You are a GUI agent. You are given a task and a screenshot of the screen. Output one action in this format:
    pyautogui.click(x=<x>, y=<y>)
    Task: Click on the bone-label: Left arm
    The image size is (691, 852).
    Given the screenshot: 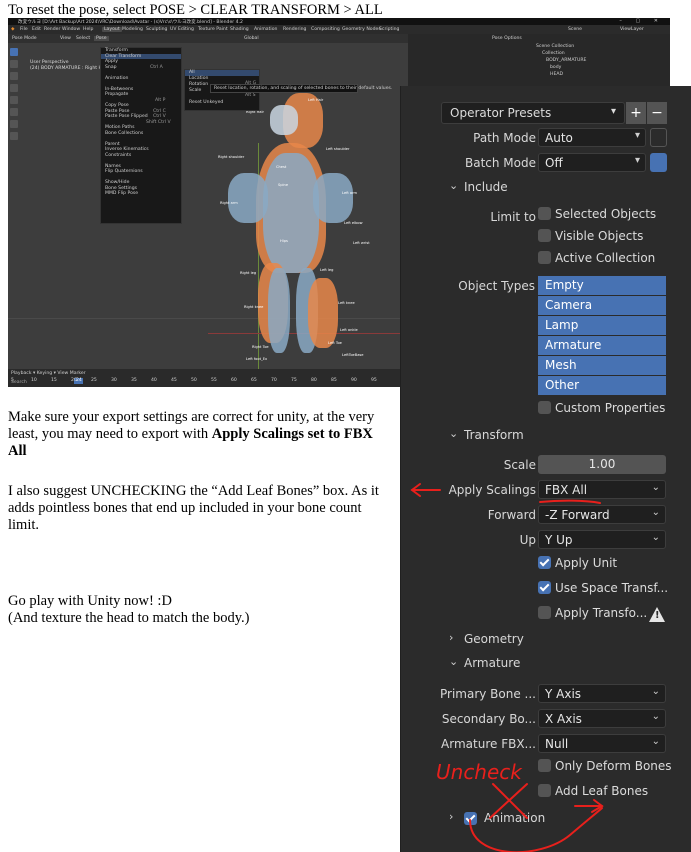 What is the action you would take?
    pyautogui.click(x=350, y=193)
    